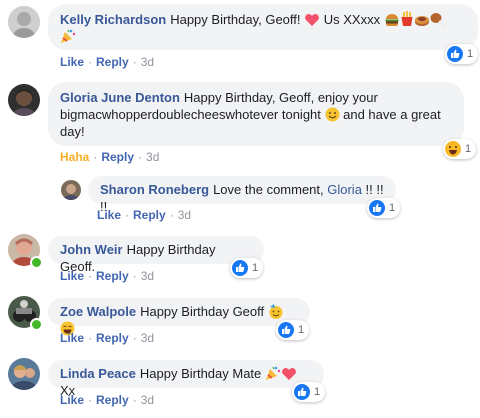 This screenshot has height=418, width=480. What do you see at coordinates (453, 149) in the screenshot?
I see `haha-icon` at bounding box center [453, 149].